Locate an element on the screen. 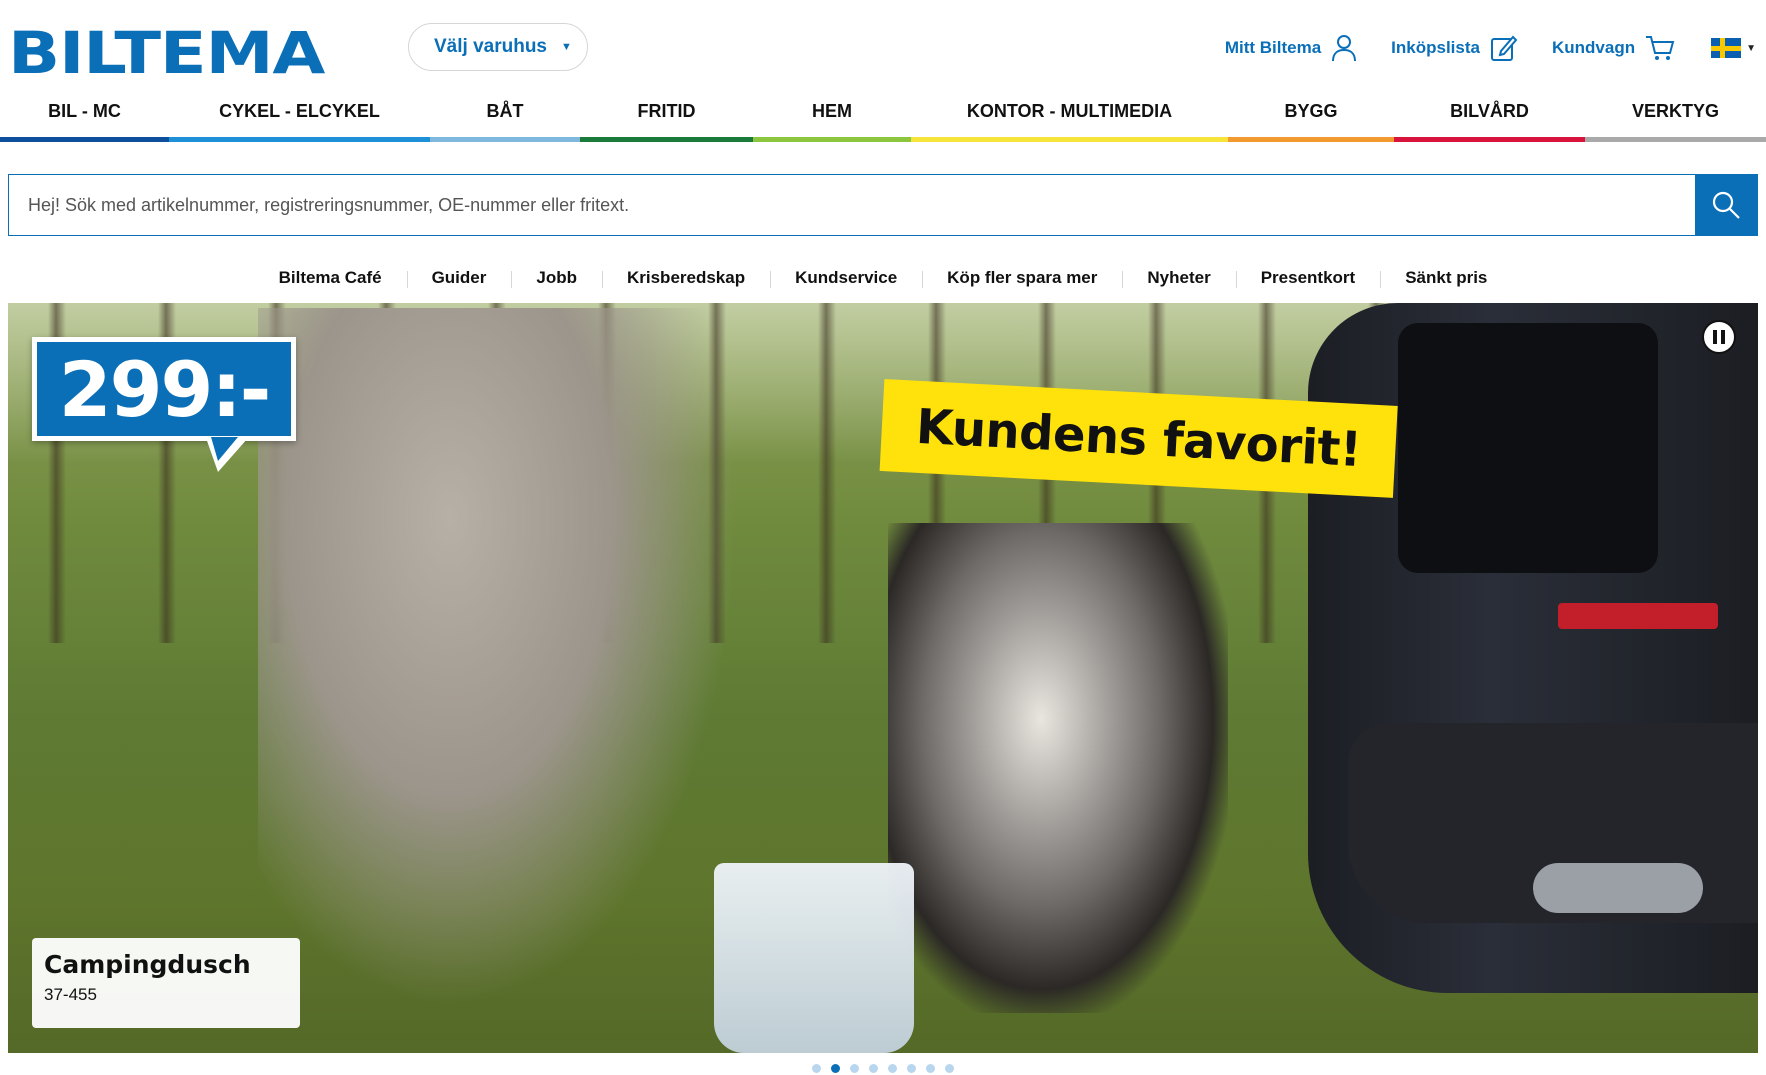 Image resolution: width=1766 pixels, height=1075 pixels. search-bar is located at coordinates (883, 205).